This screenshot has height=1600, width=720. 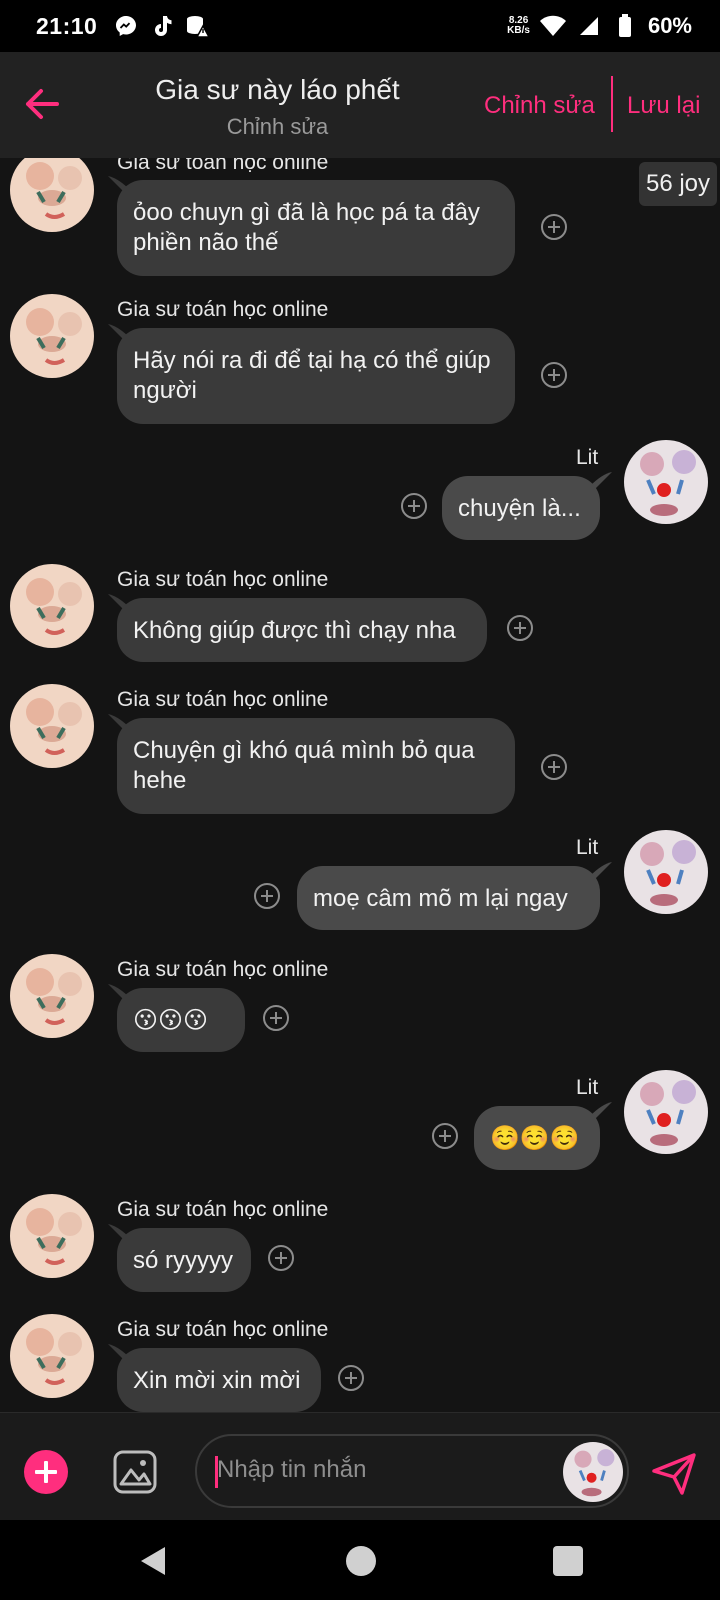 I want to click on header-divider, so click(x=612, y=104).